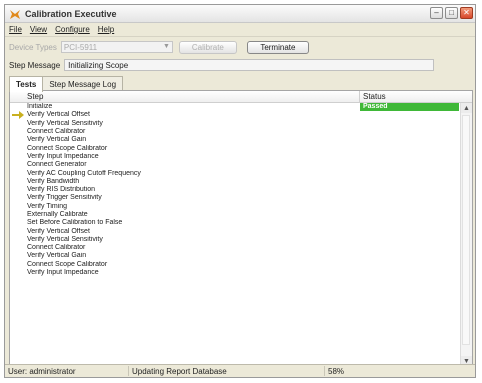 This screenshot has height=383, width=482. What do you see at coordinates (235, 207) in the screenshot?
I see `table-row: Verify Timing` at bounding box center [235, 207].